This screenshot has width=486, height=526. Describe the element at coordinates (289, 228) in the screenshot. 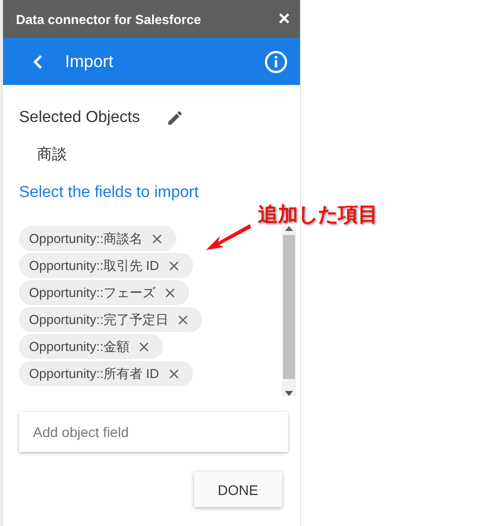

I see `scroll-up-icon` at that location.